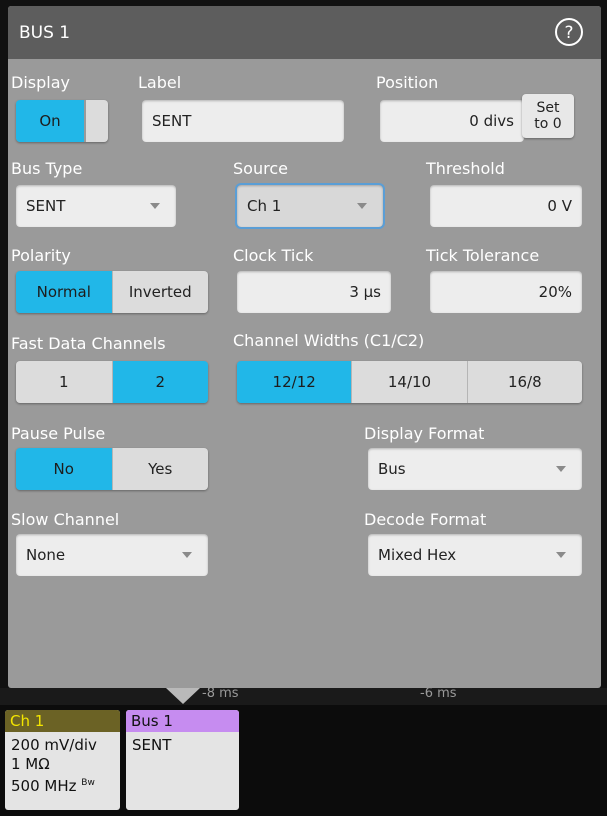  Describe the element at coordinates (172, 121) in the screenshot. I see `label-value: SENT` at that location.